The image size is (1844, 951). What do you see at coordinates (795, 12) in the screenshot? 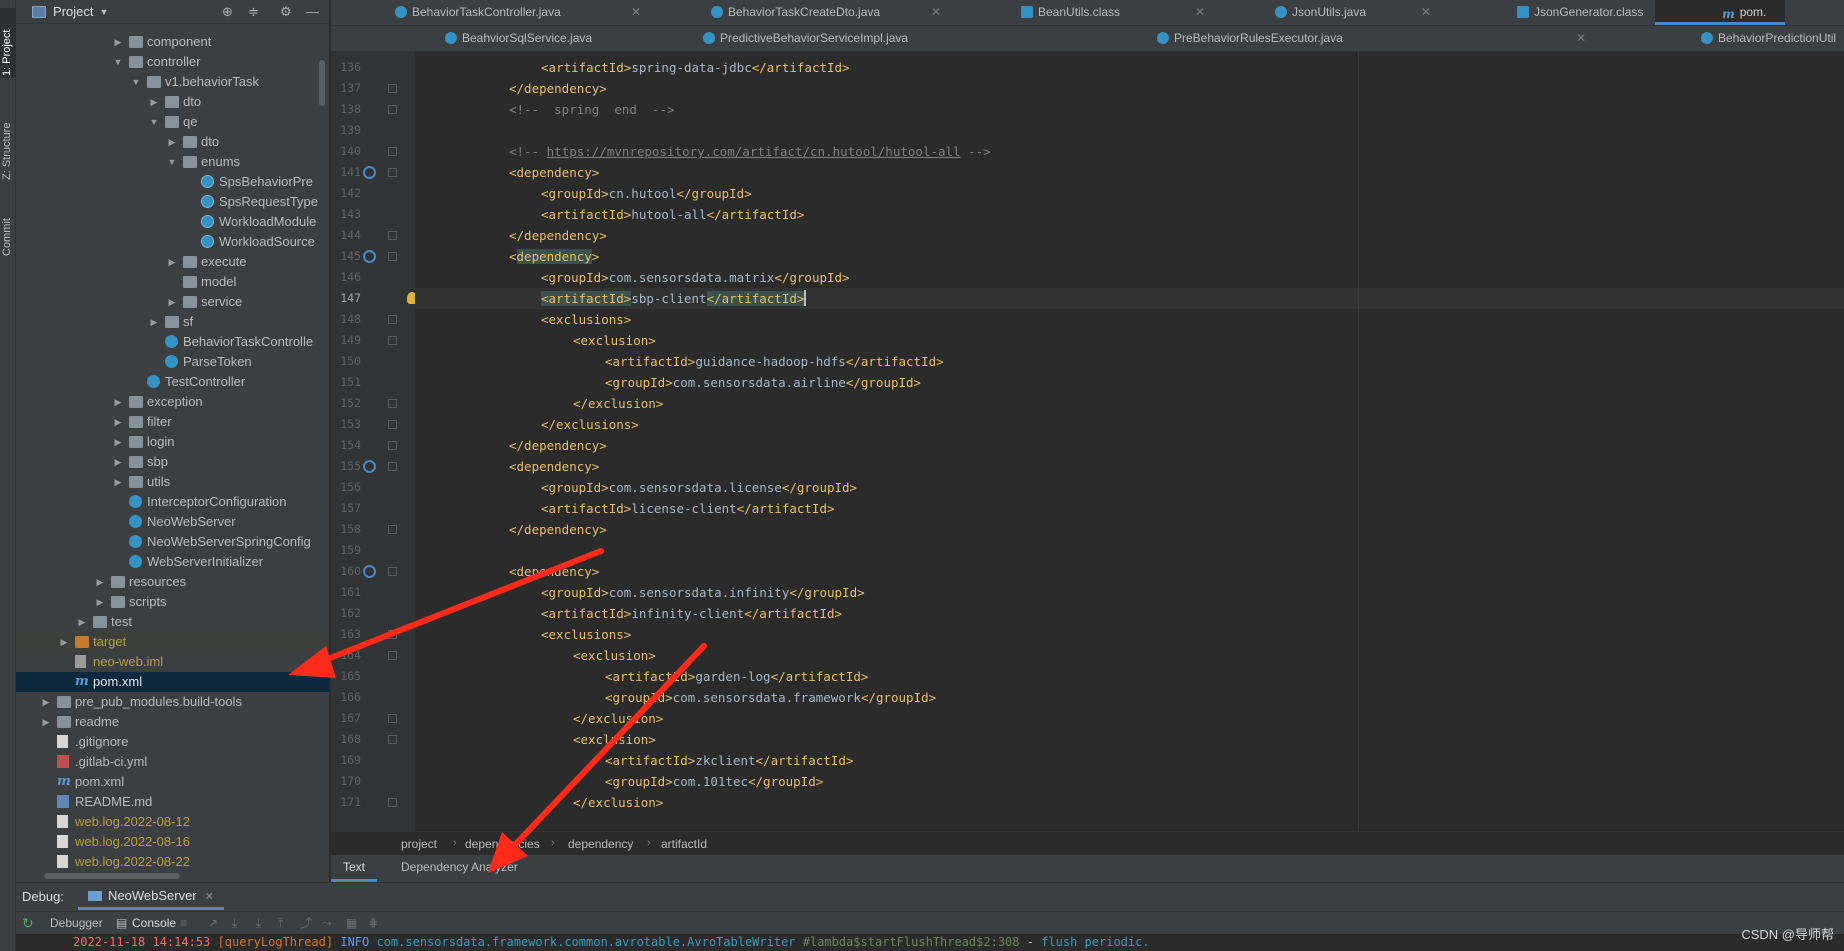
I see `editor-tab: BehaviorTaskCreateDto.java` at bounding box center [795, 12].